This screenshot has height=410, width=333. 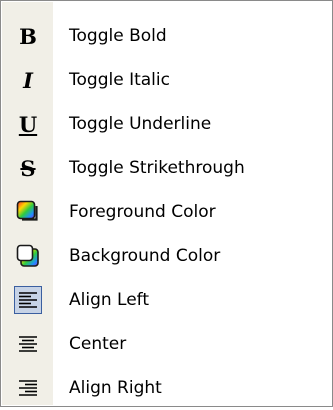 I want to click on menu-item-label: Align Left, so click(x=109, y=300).